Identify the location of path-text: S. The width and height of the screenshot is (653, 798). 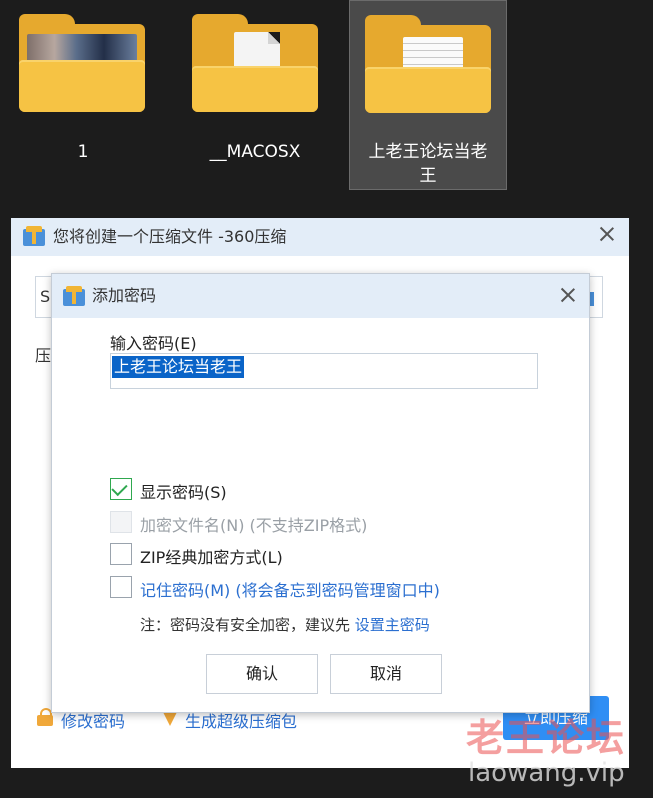
(45, 296).